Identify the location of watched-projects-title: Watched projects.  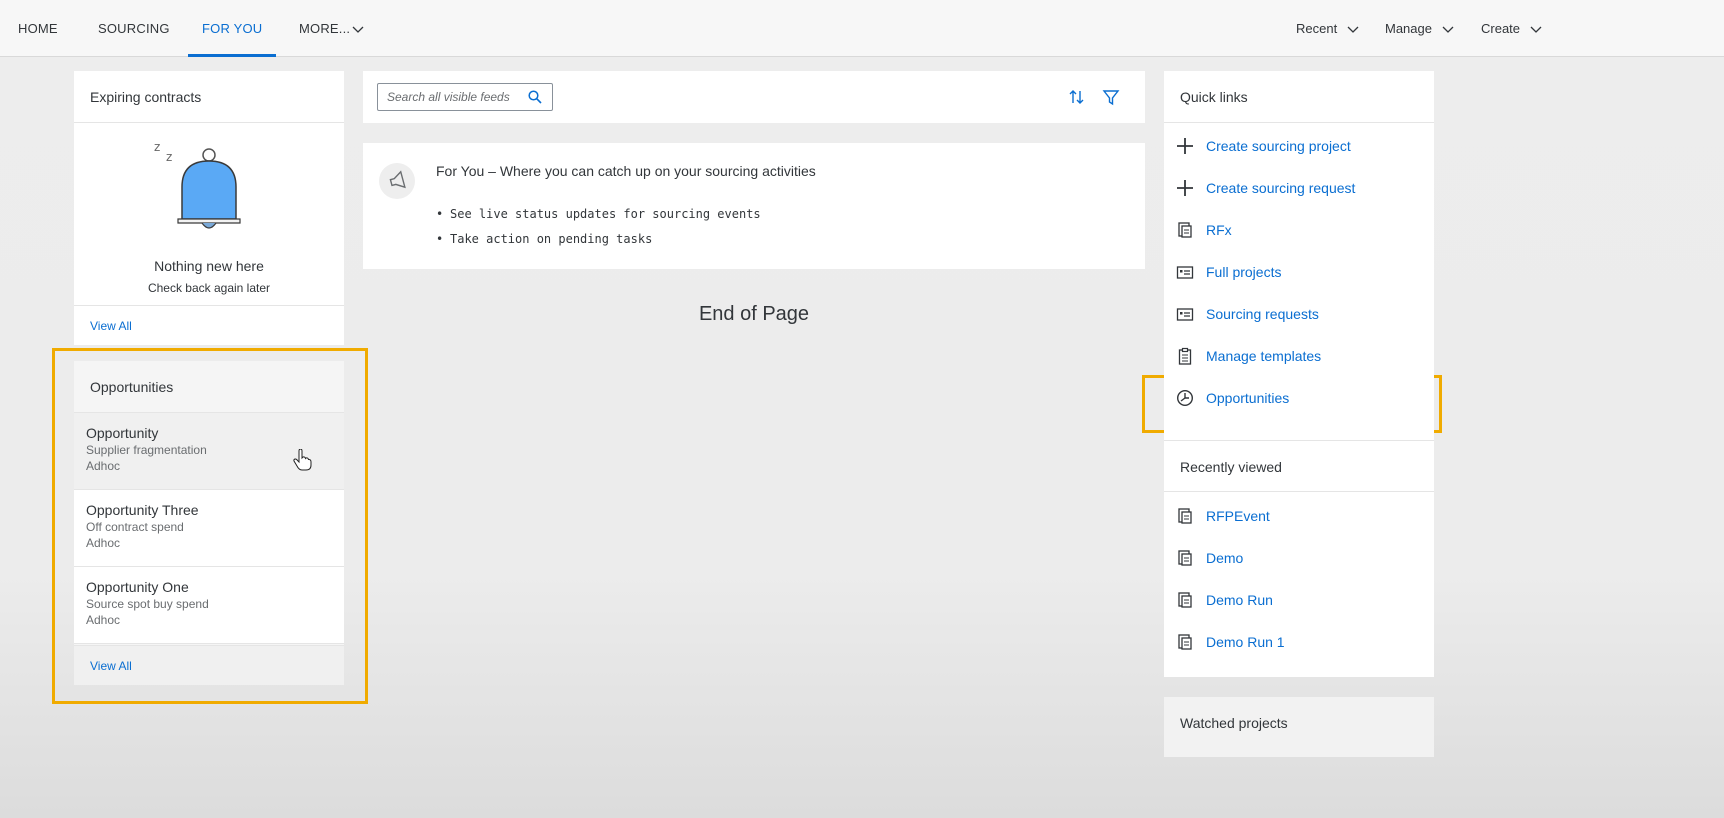
(1299, 727).